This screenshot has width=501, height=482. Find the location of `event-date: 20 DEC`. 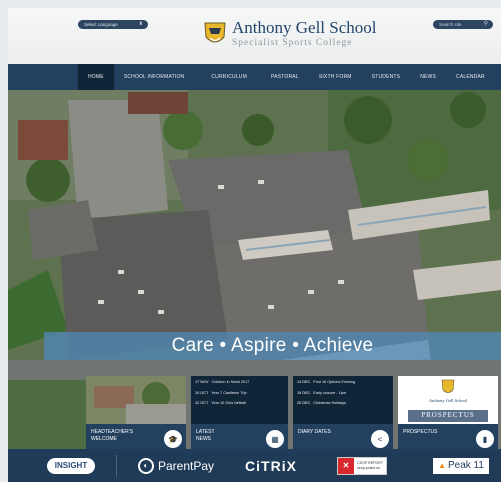

event-date: 20 DEC is located at coordinates (304, 403).